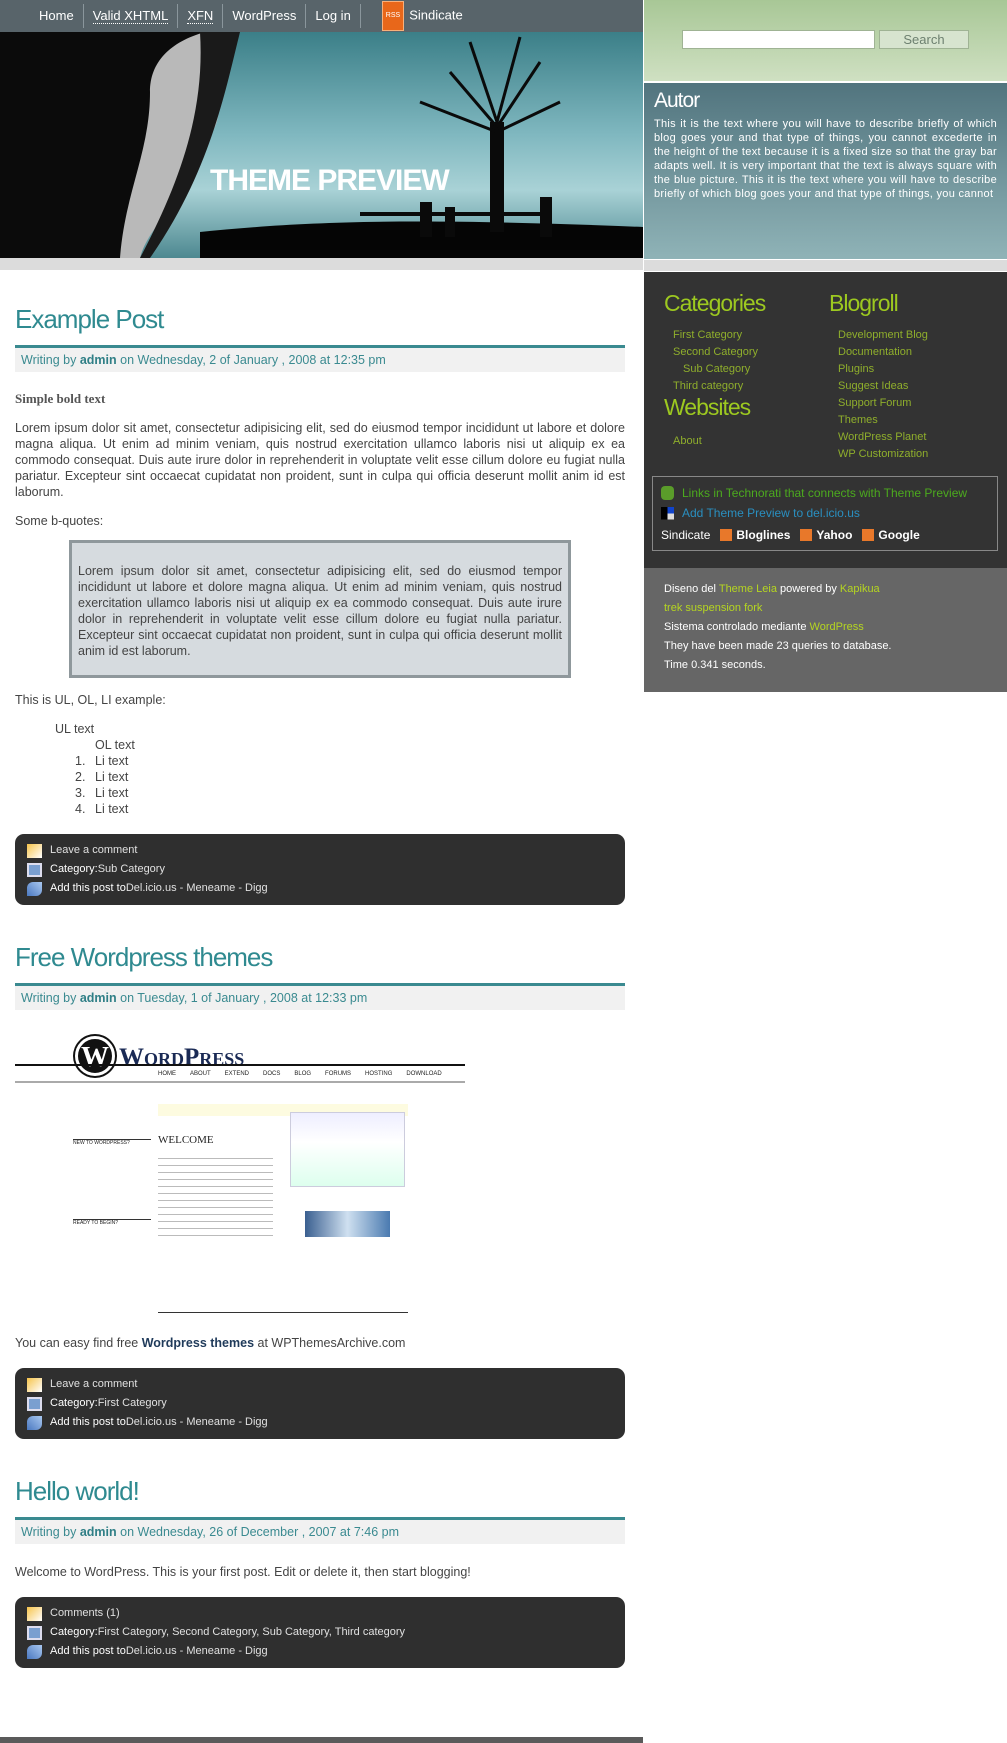  I want to click on websites-list: About, so click(687, 441).